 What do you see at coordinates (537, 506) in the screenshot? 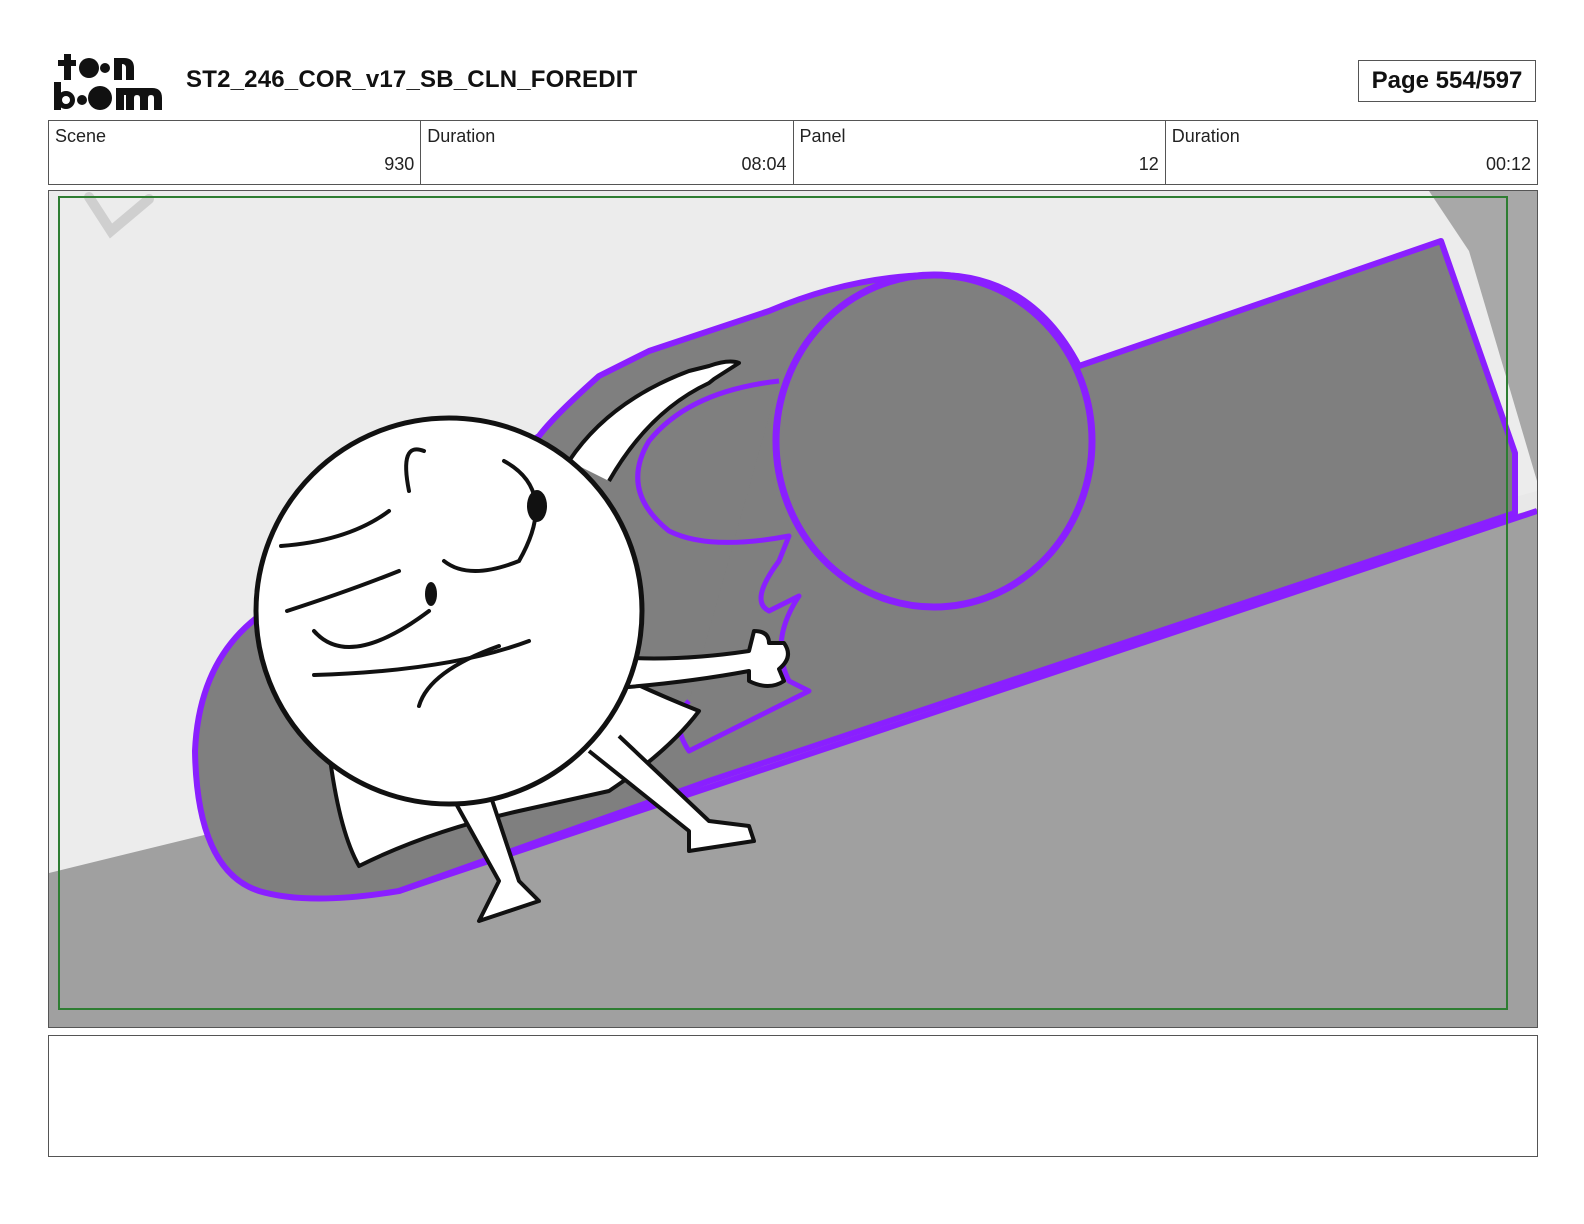
I see `character-pupil-right` at bounding box center [537, 506].